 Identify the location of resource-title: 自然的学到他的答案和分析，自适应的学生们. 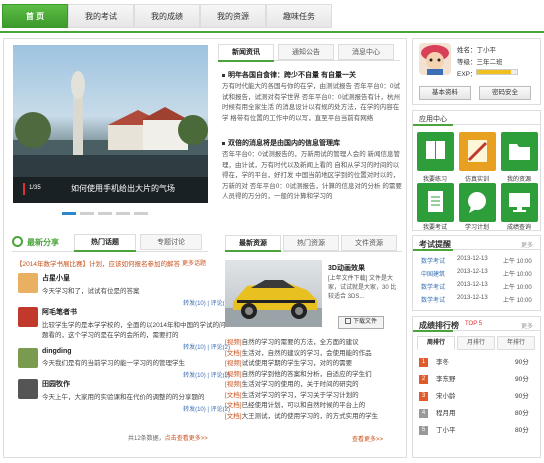
(307, 374).